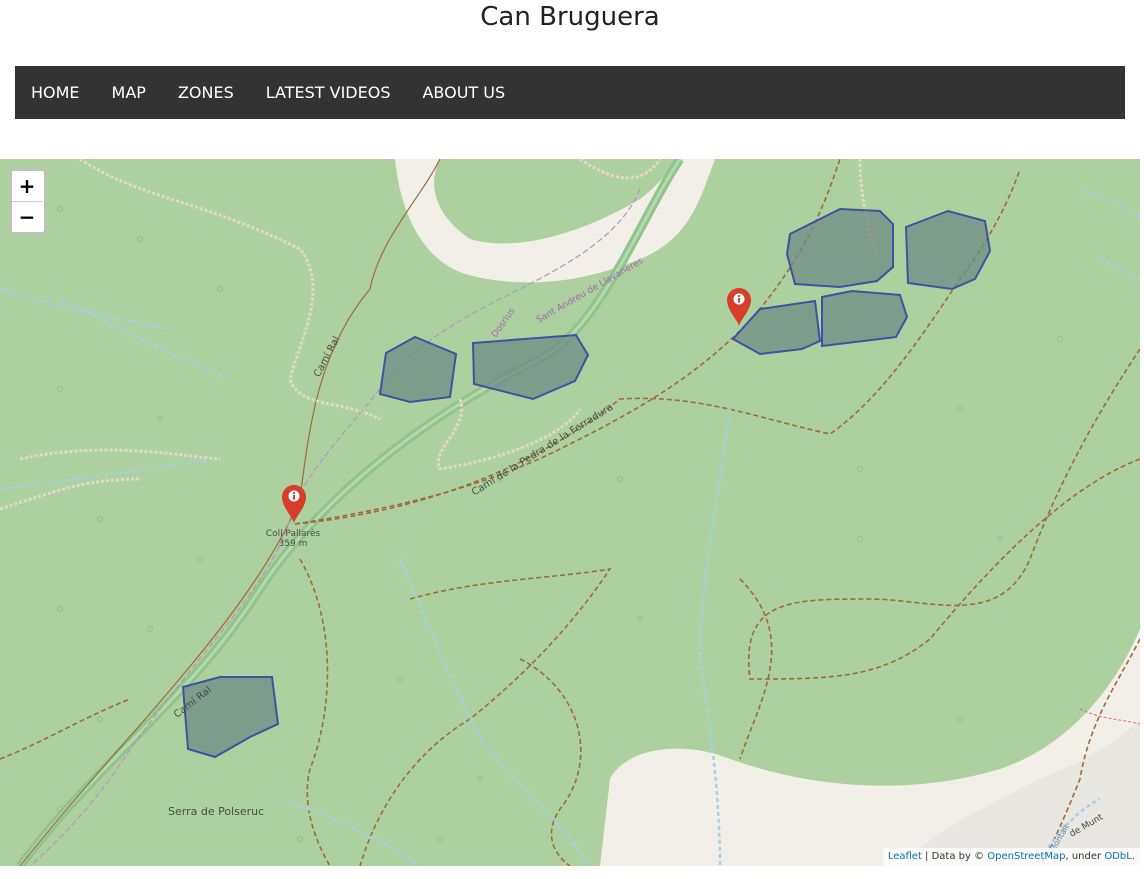  I want to click on map-label-coll-pallares: Coll Pallarès 359 m, so click(293, 539).